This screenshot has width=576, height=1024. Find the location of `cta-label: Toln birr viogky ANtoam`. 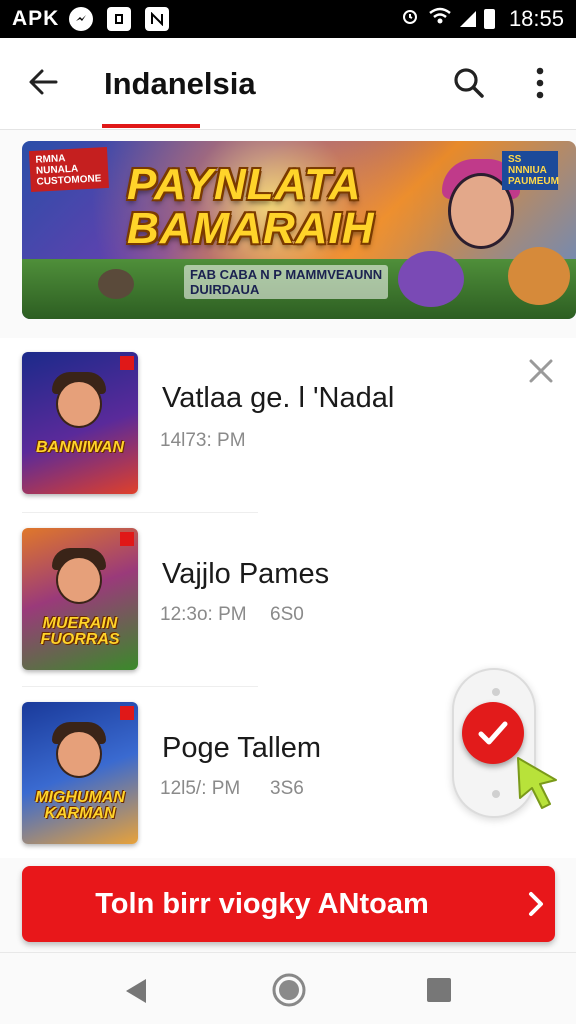

cta-label: Toln birr viogky ANtoam is located at coordinates (262, 904).